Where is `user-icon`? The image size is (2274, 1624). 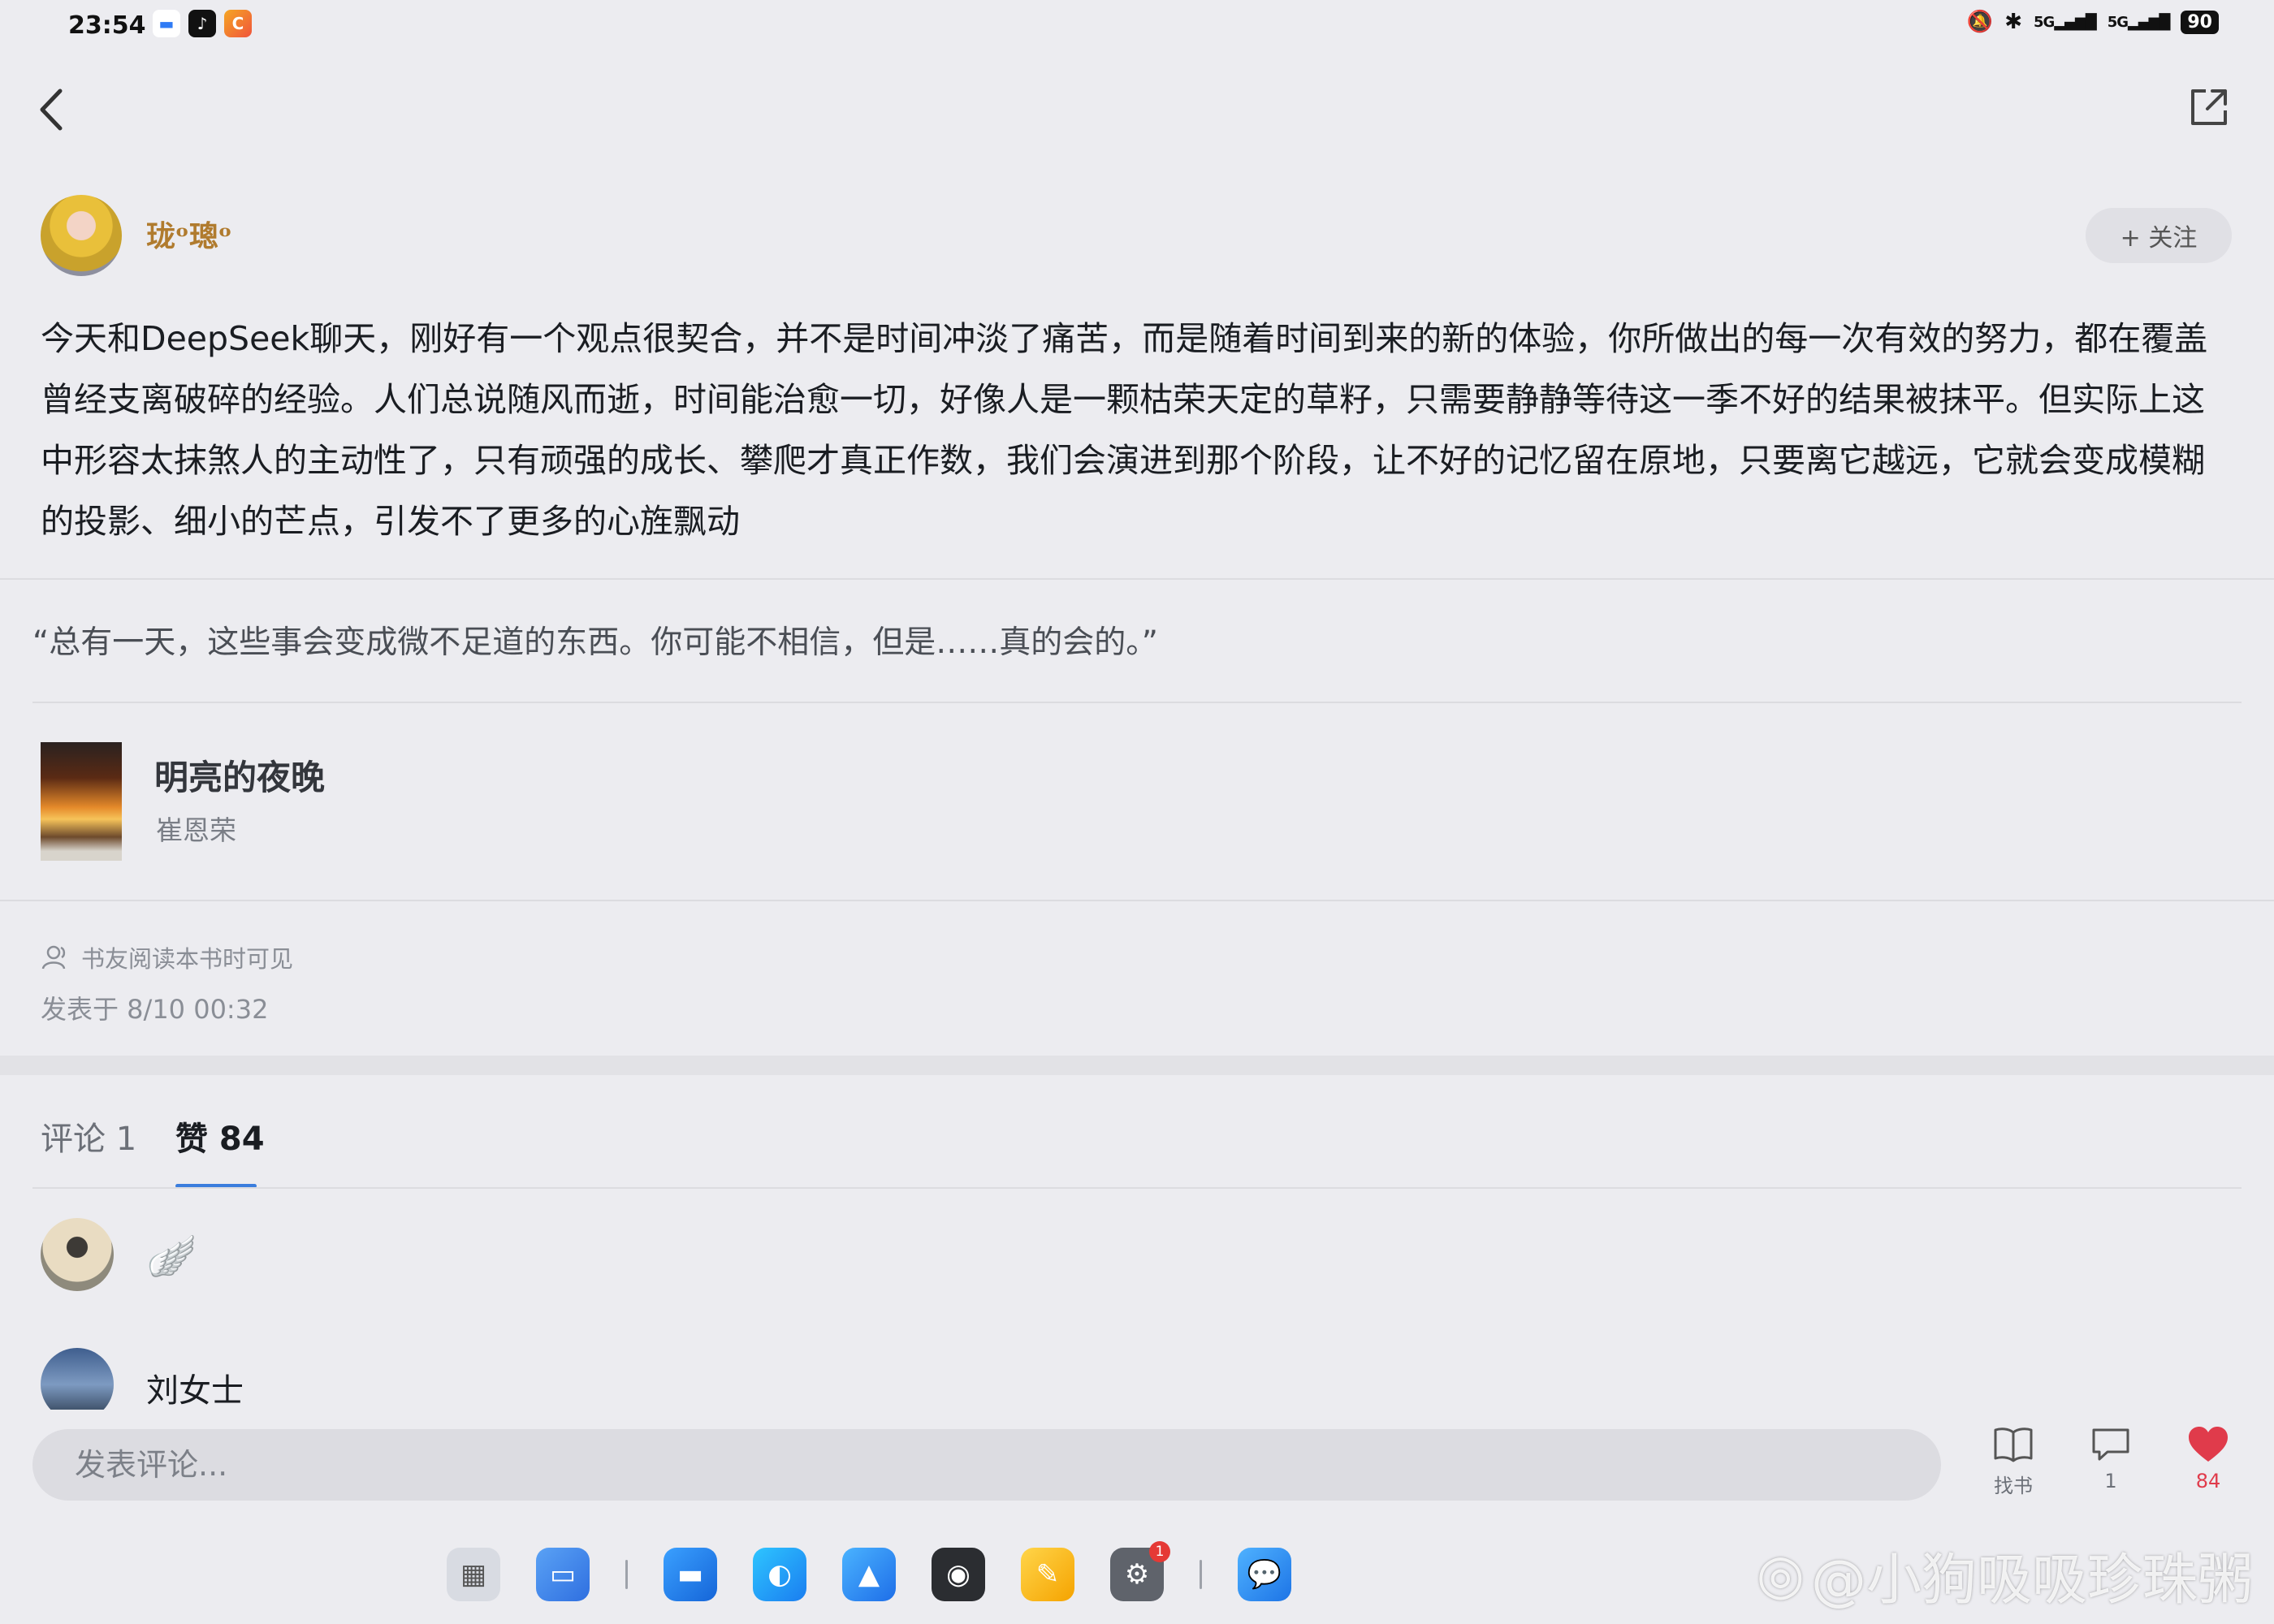 user-icon is located at coordinates (53, 958).